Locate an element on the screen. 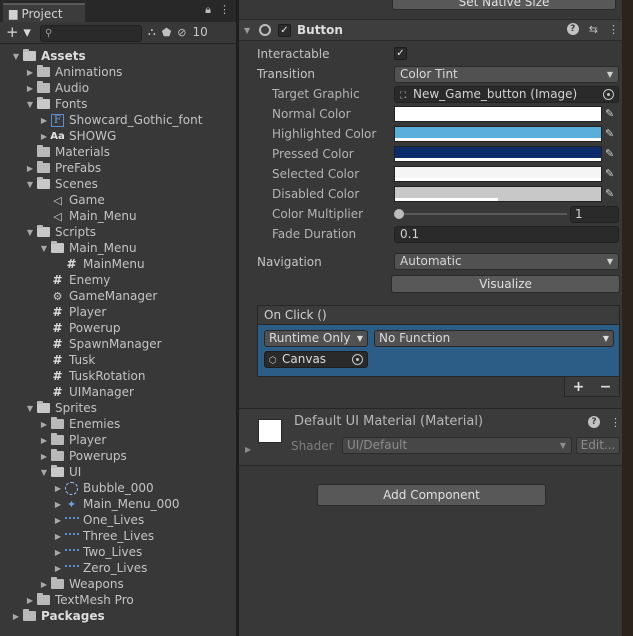  set-native-size-button: Set Native Size is located at coordinates (504, 5).